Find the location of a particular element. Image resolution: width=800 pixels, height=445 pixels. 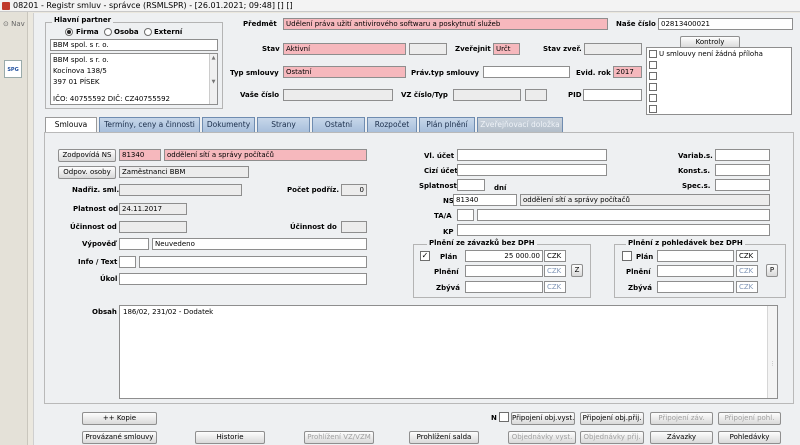

tab-zverejnovaci-dolozka: Zveřejňovací doložka is located at coordinates (520, 124).